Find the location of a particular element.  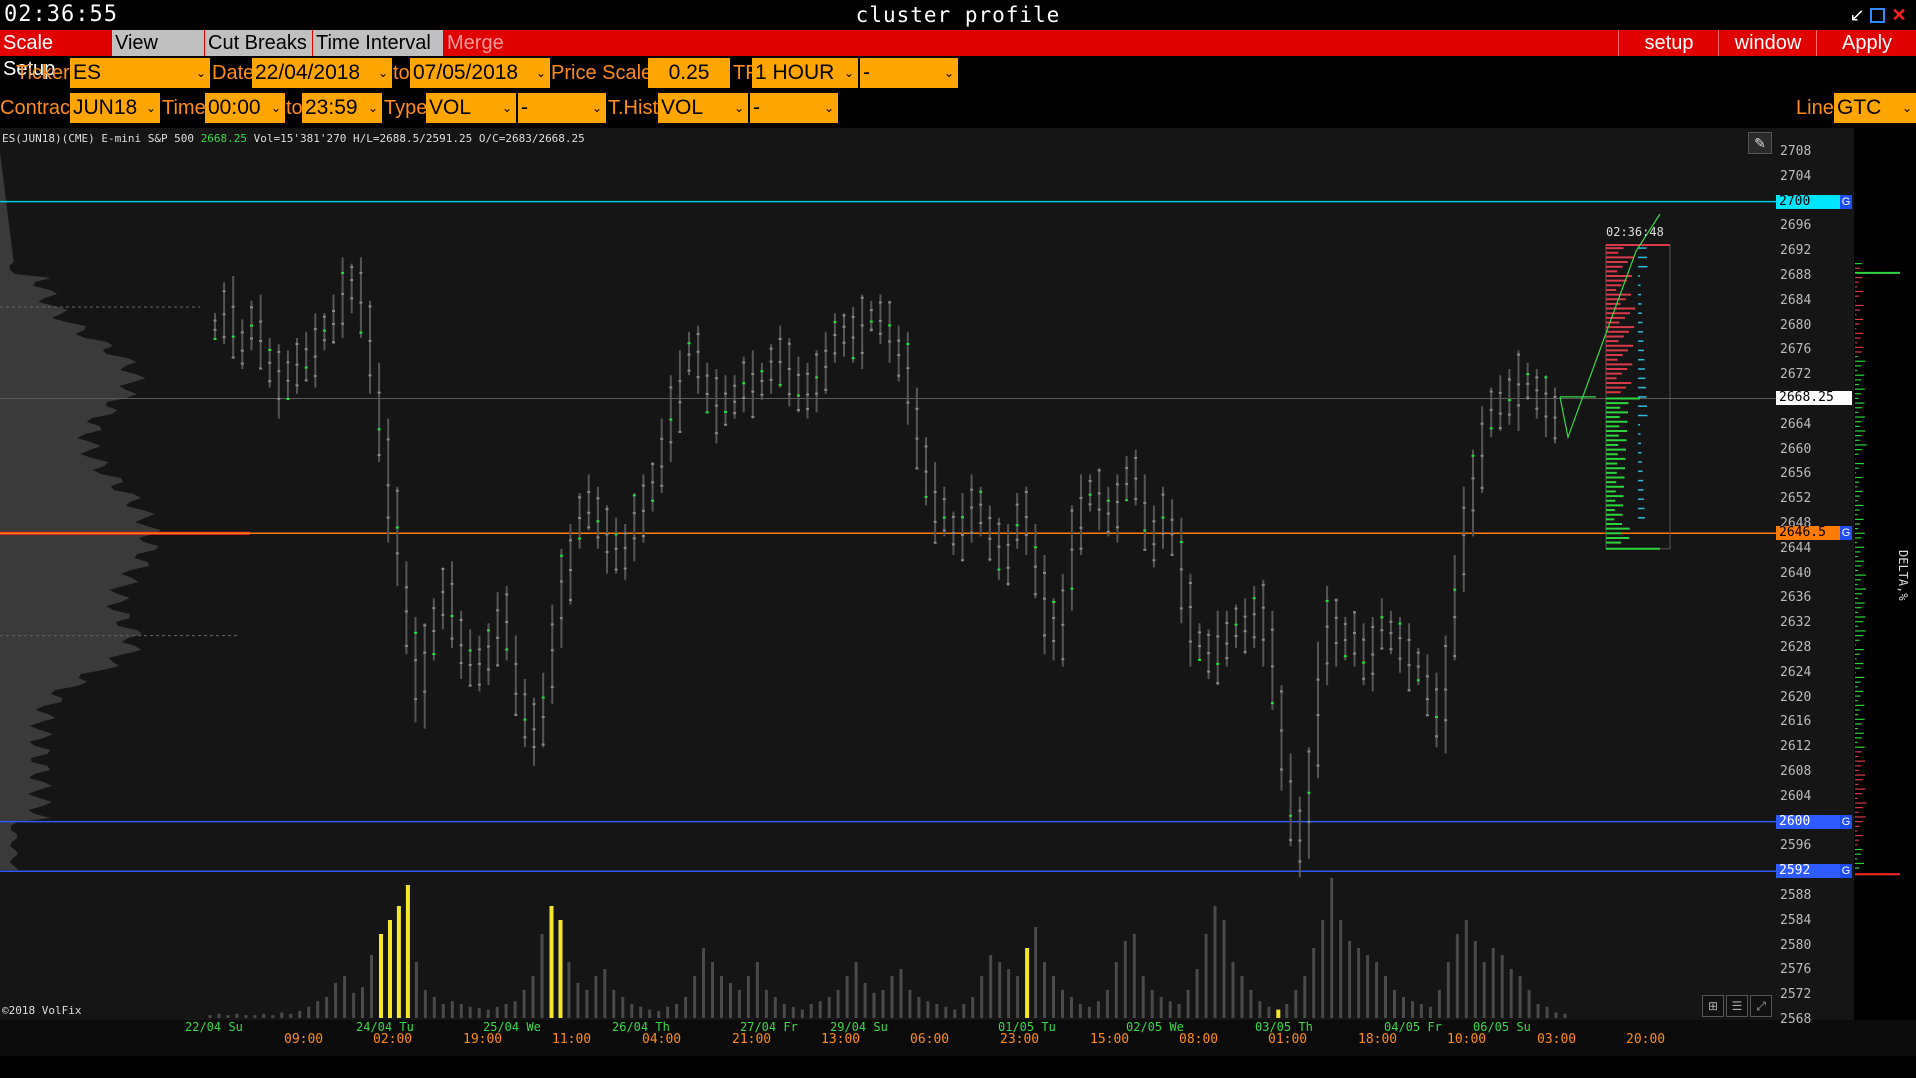

y-tick-label: 2672 is located at coordinates (1795, 374).